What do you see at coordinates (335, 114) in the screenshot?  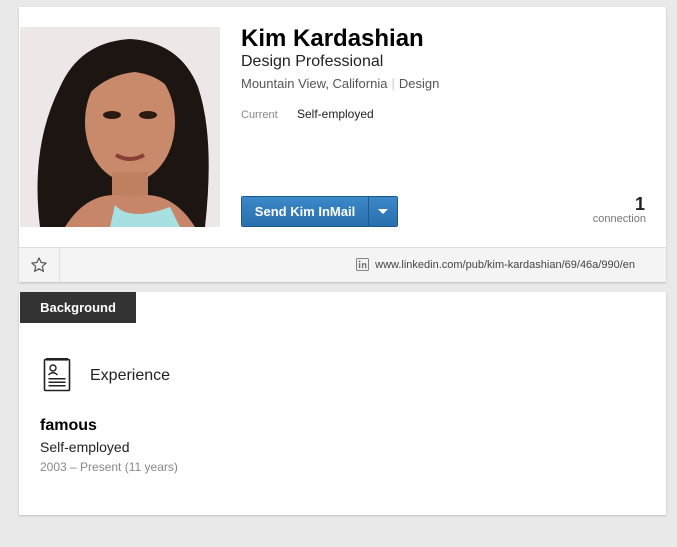 I see `current-value: Self-employed` at bounding box center [335, 114].